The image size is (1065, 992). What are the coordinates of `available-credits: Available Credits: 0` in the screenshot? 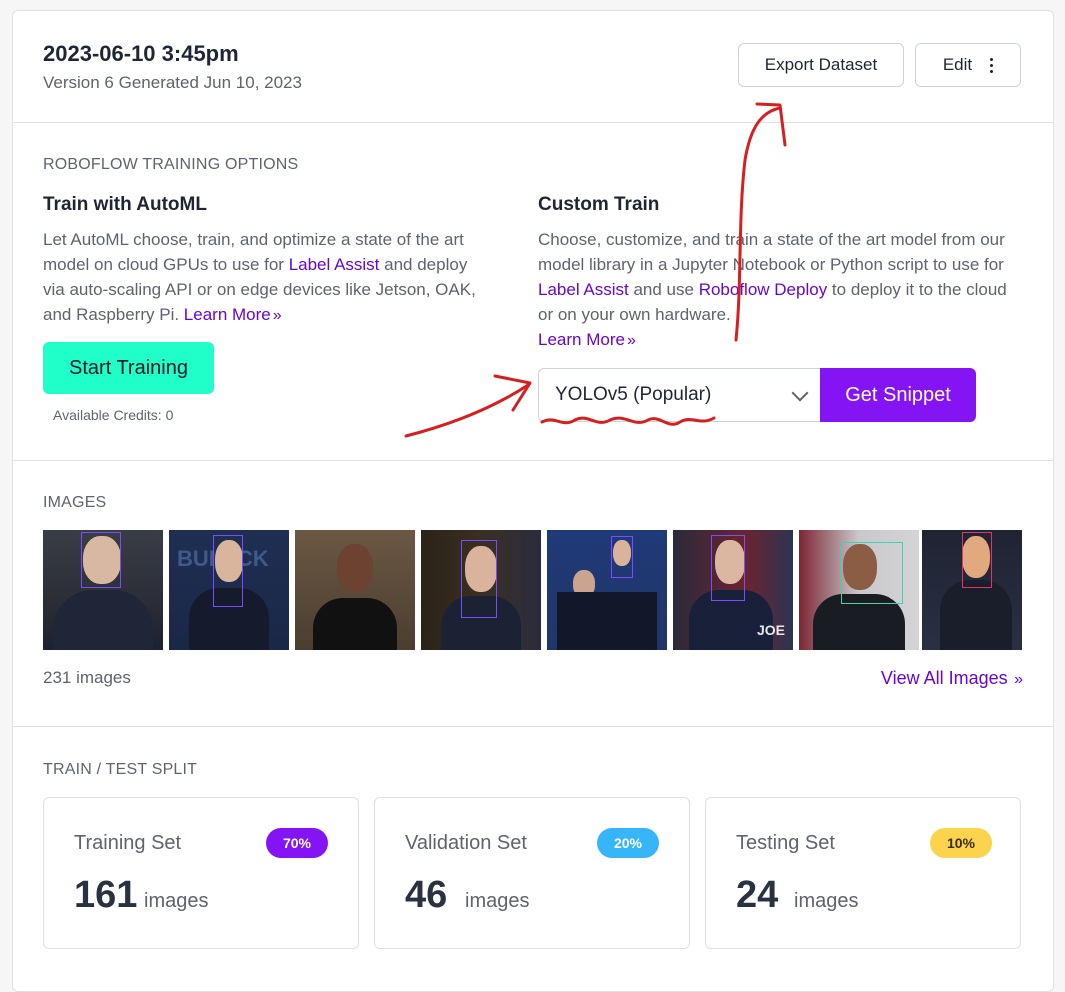 It's located at (113, 415).